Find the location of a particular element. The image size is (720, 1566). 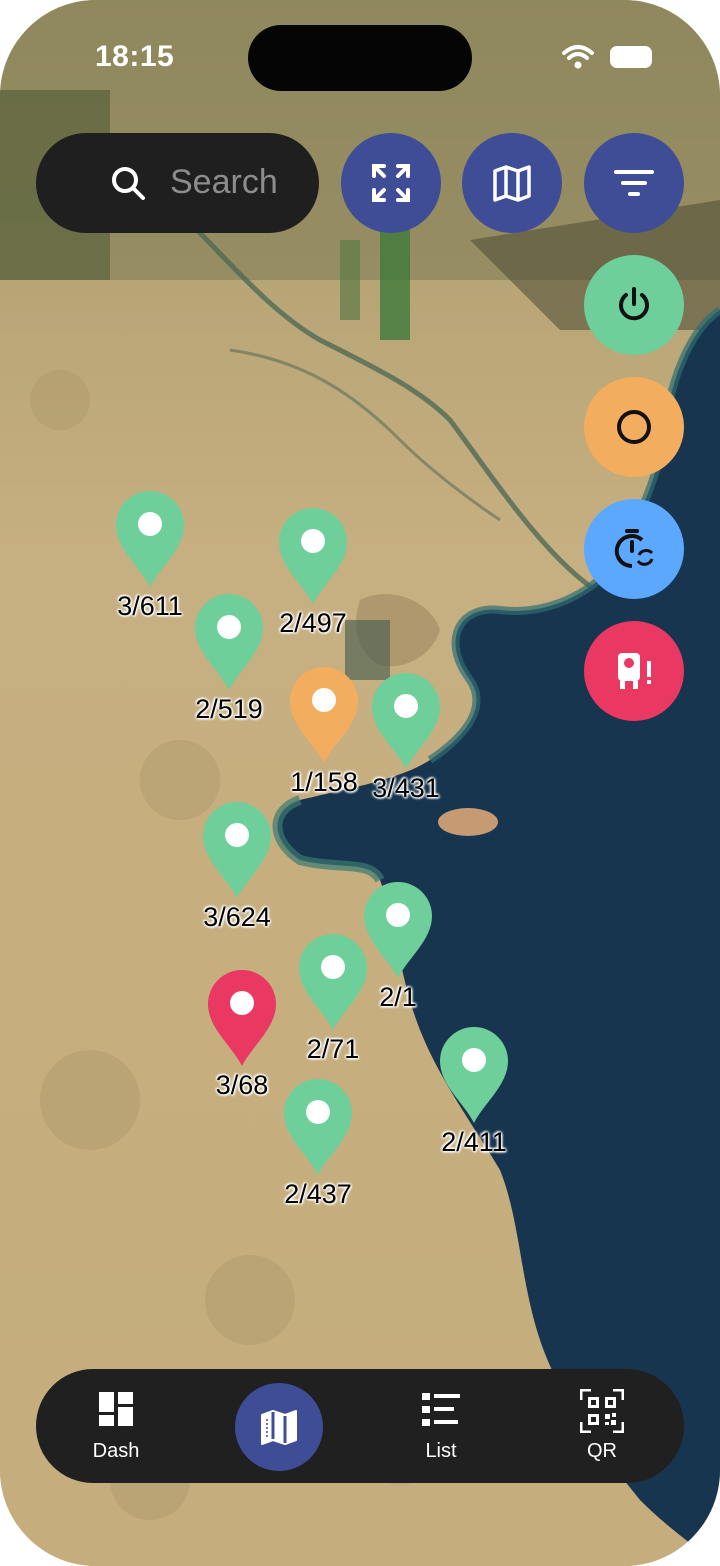

tab-dash-label: Dash is located at coordinates (116, 1451).